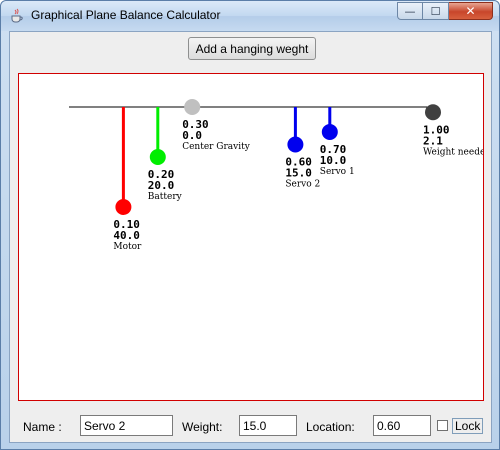 This screenshot has height=450, width=500. Describe the element at coordinates (302, 185) in the screenshot. I see `weight-name-label: Servo 2` at that location.